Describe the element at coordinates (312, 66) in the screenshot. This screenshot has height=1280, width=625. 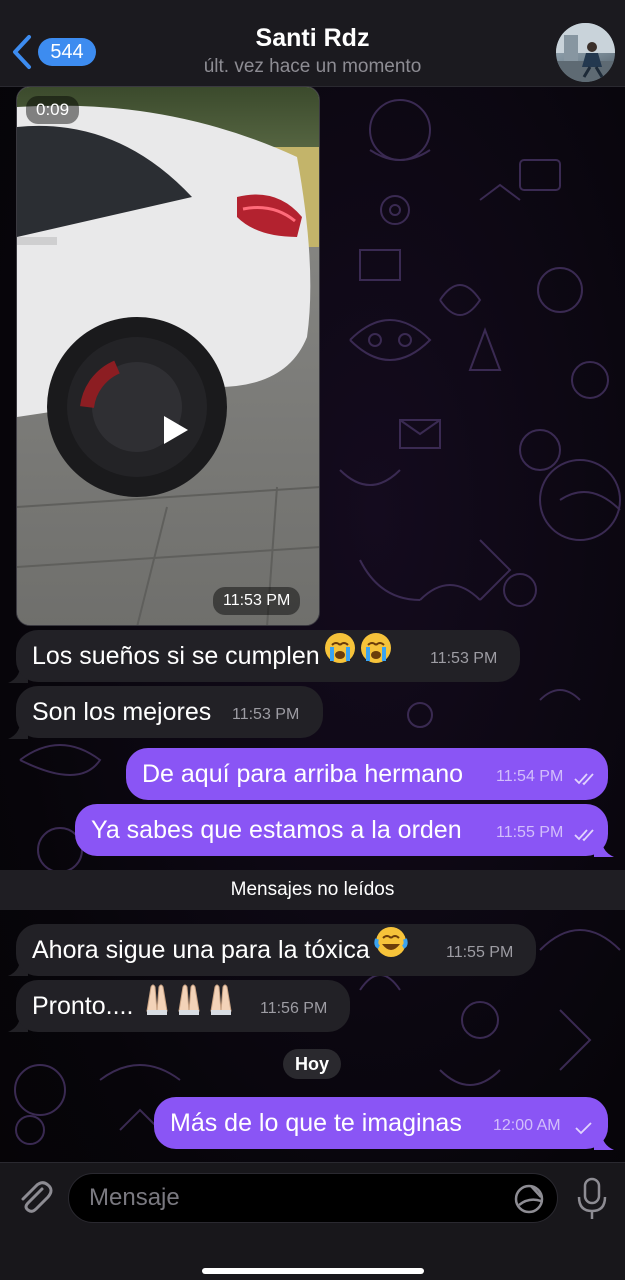
I see `last-seen-status: últ. vez hace un momento` at that location.